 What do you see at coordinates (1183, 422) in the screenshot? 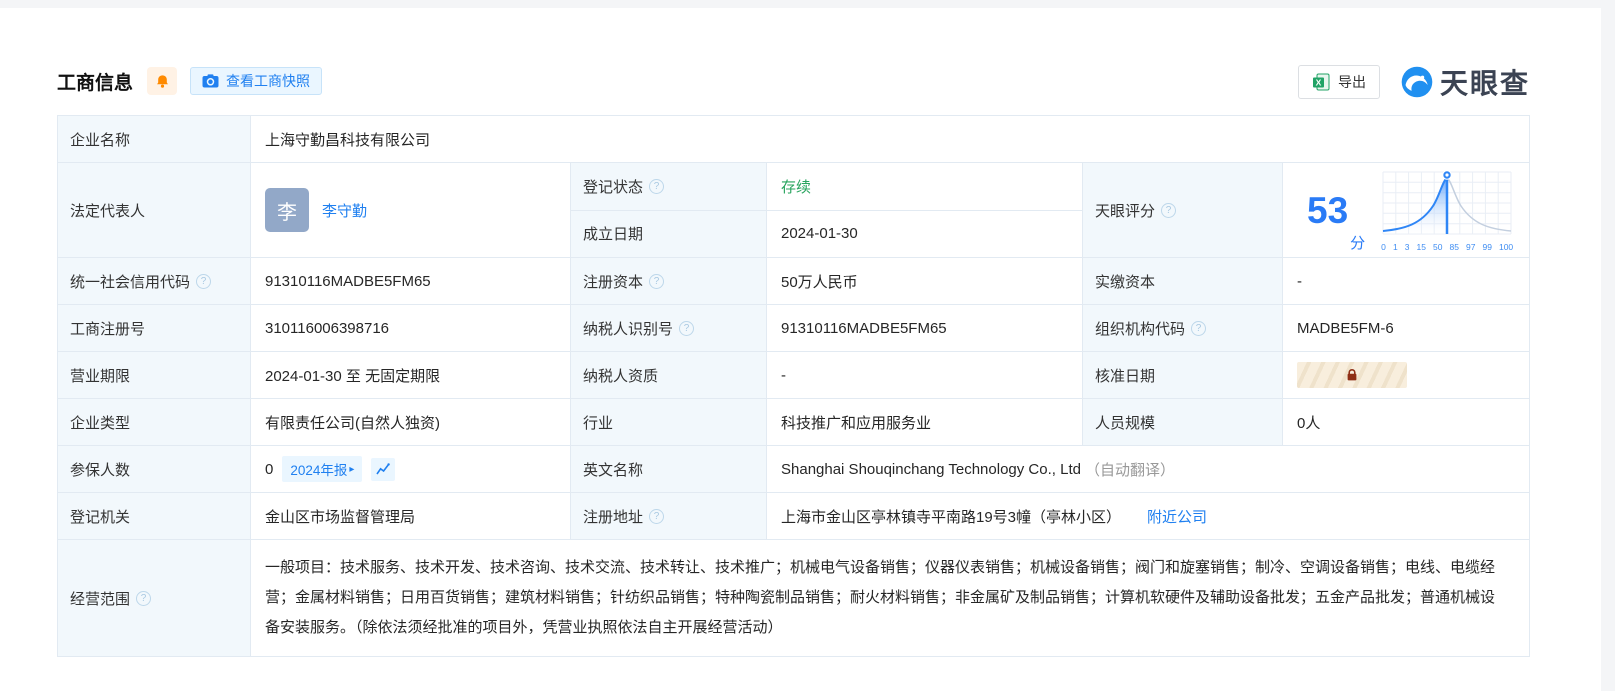
I see `staff-size-label: 人员规模` at bounding box center [1183, 422].